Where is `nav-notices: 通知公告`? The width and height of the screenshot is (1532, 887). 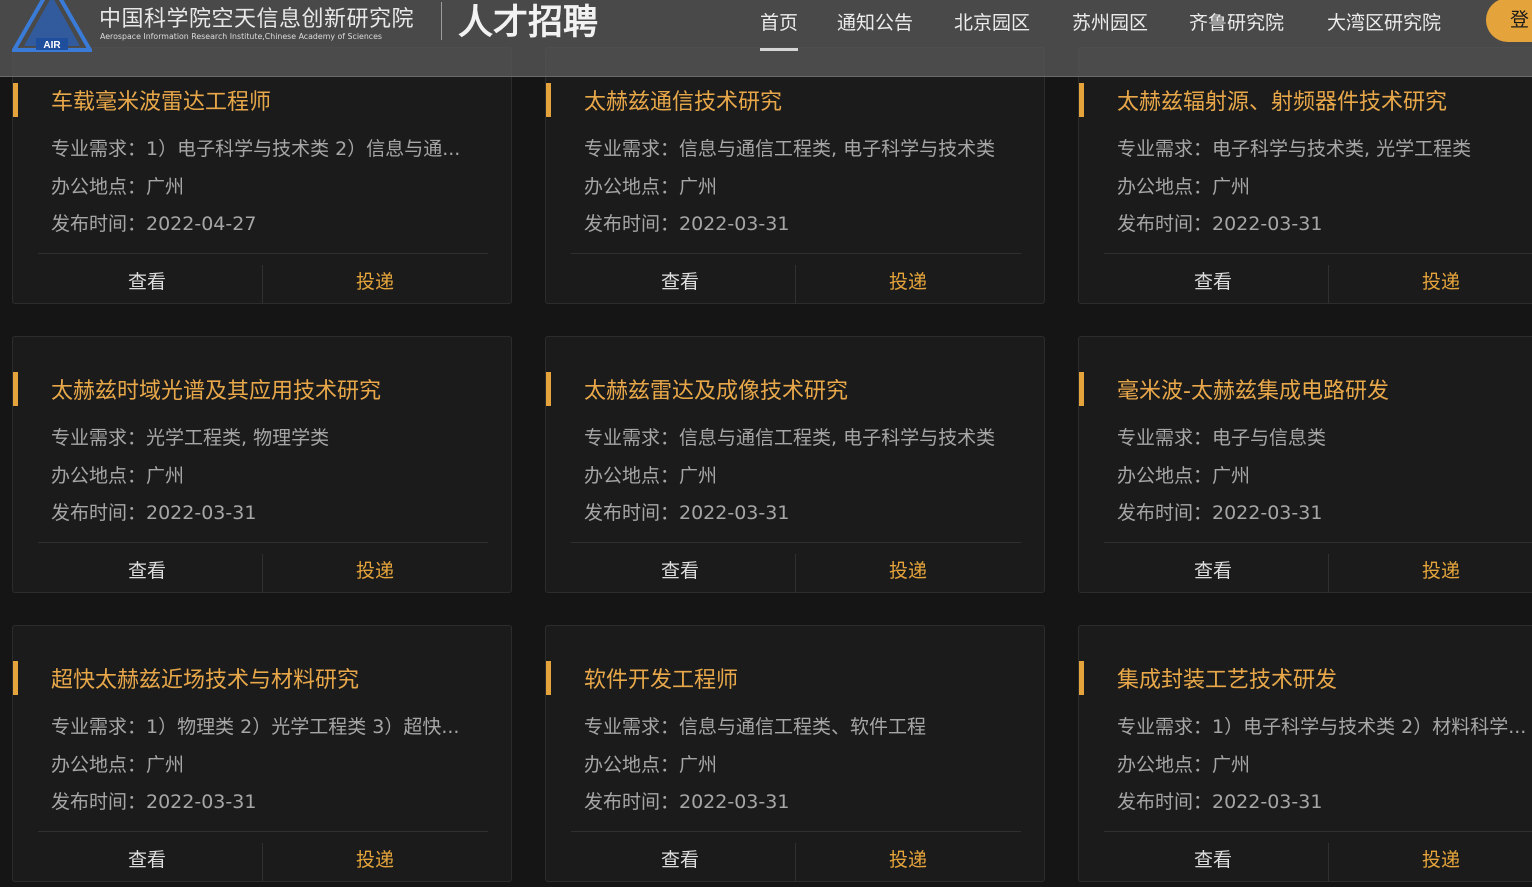
nav-notices: 通知公告 is located at coordinates (875, 21).